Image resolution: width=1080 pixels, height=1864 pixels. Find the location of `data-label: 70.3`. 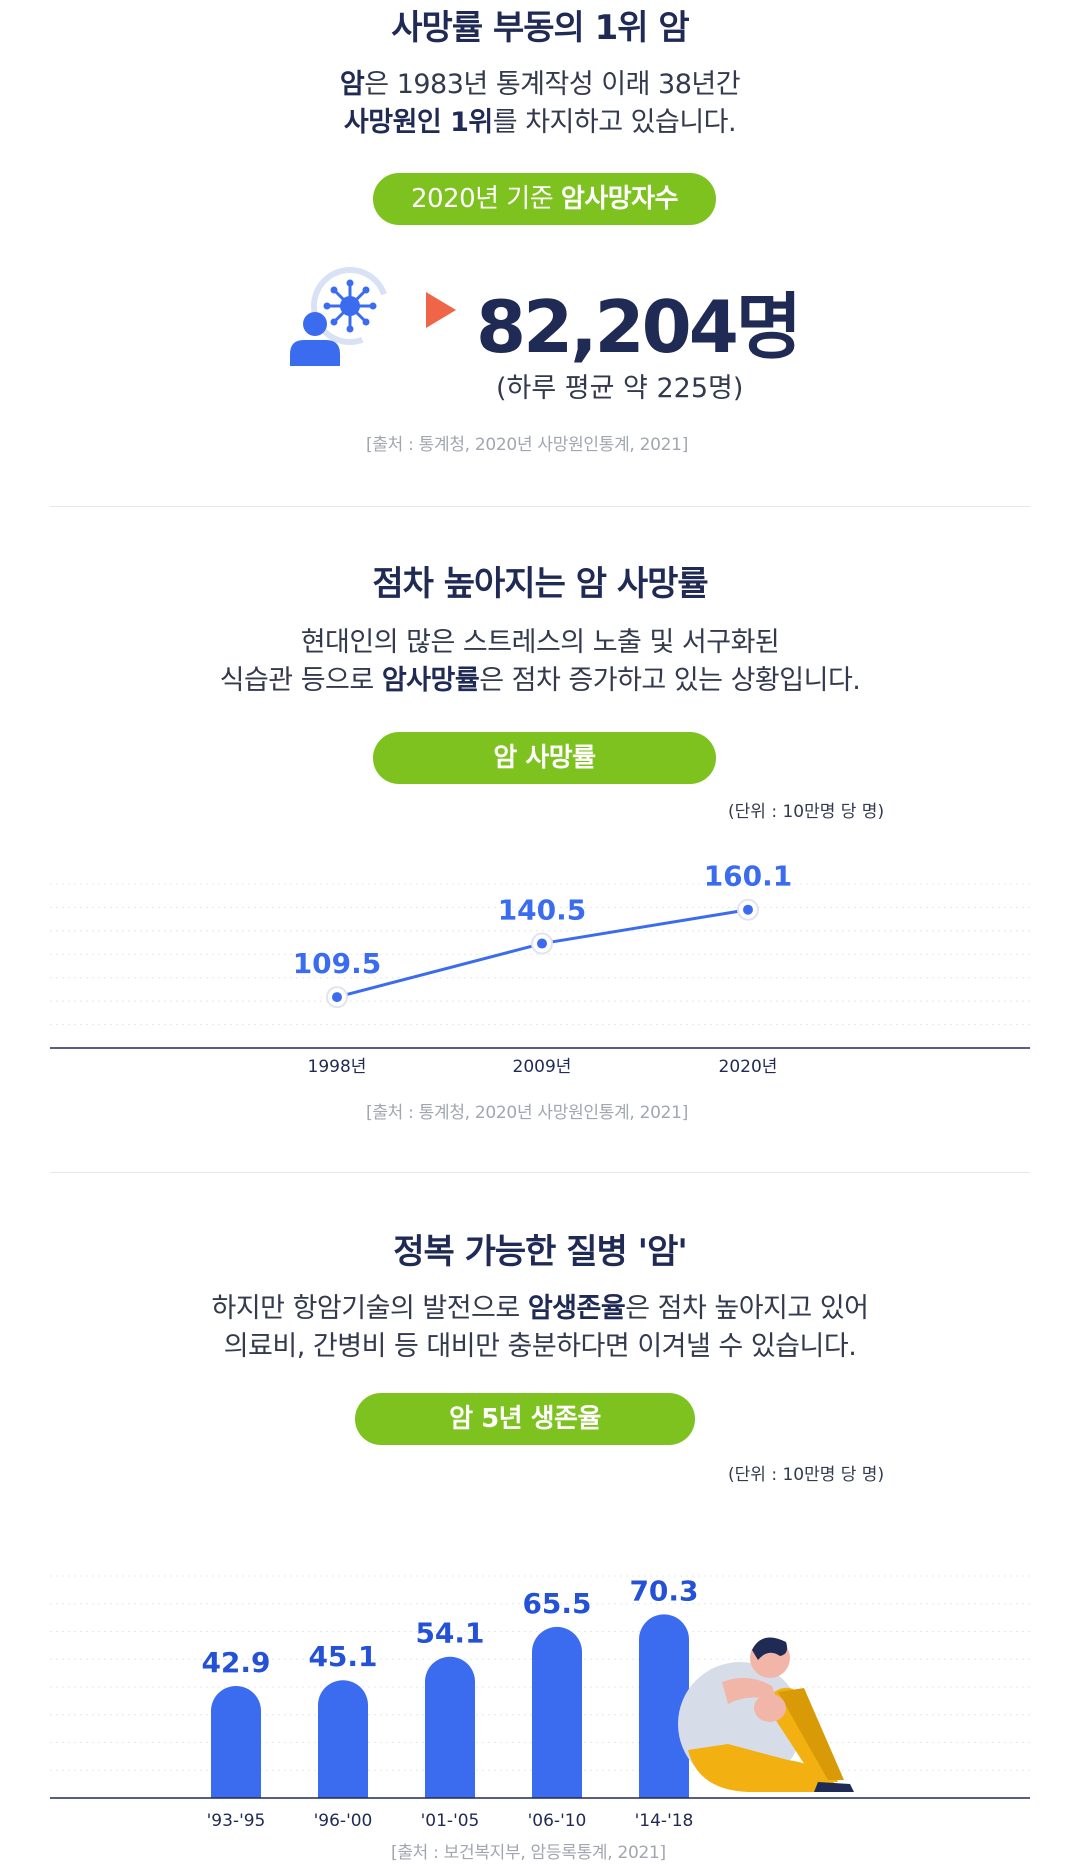

data-label: 70.3 is located at coordinates (663, 1590).